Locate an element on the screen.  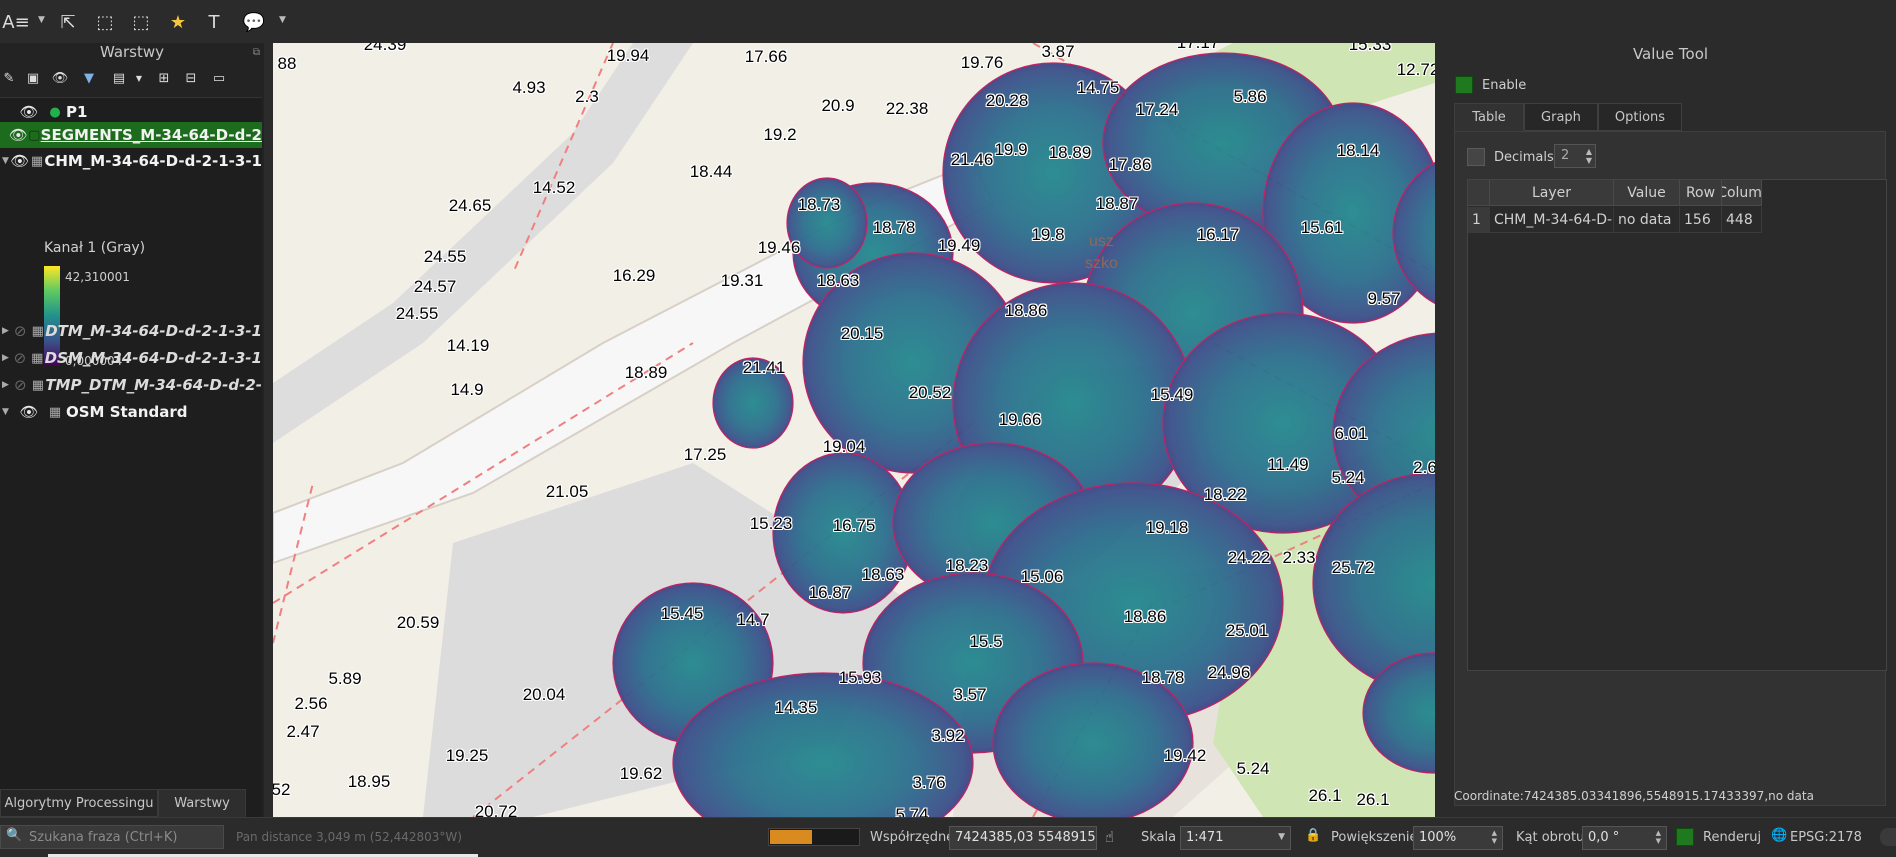
coordinates-label: Współrzędne is located at coordinates (912, 837).